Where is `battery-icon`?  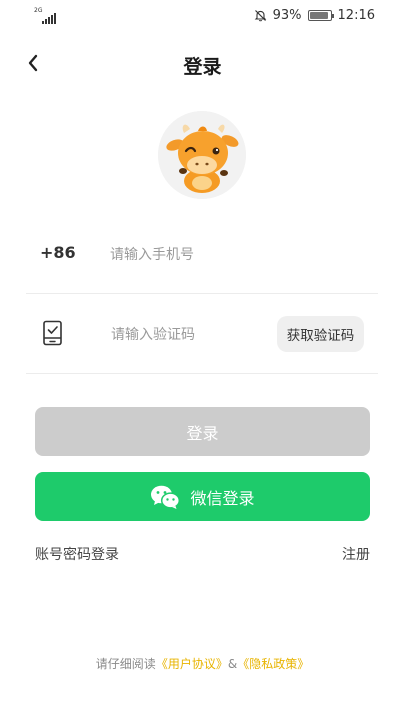
battery-icon is located at coordinates (320, 15).